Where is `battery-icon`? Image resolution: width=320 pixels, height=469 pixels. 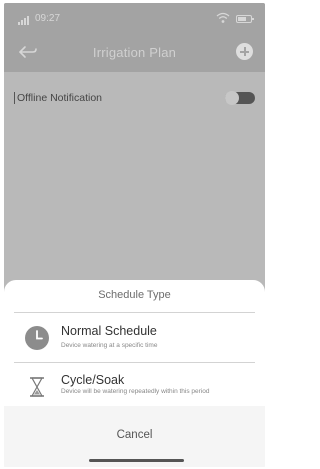 battery-icon is located at coordinates (245, 19).